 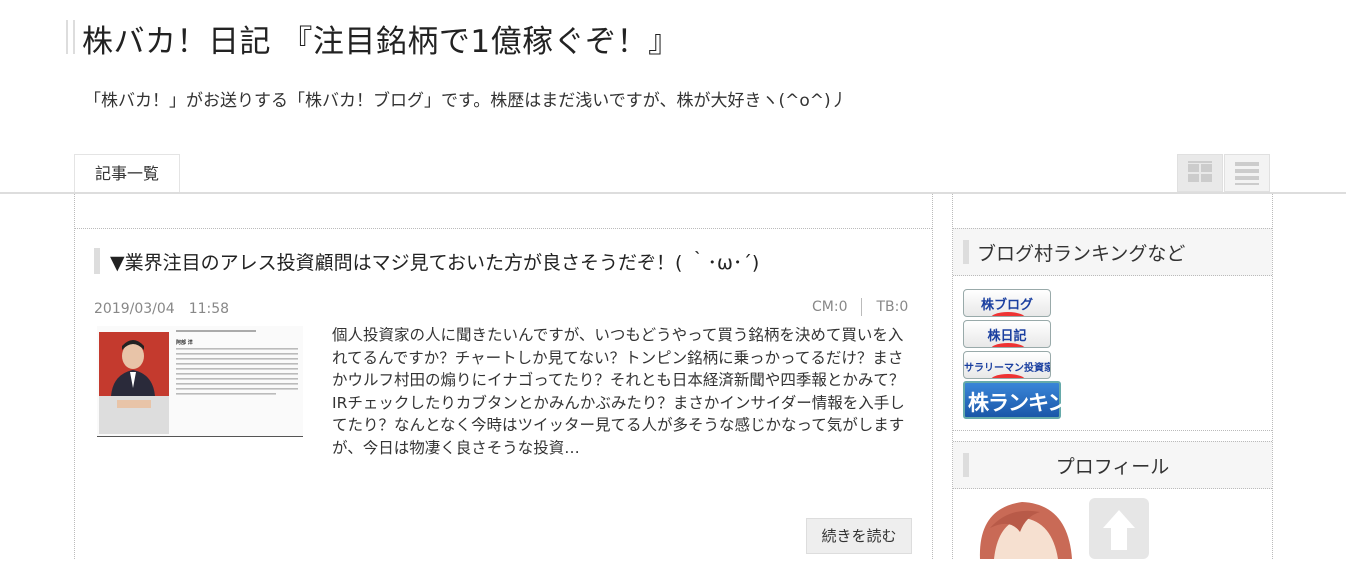 What do you see at coordinates (673, 193) in the screenshot?
I see `nav-divider` at bounding box center [673, 193].